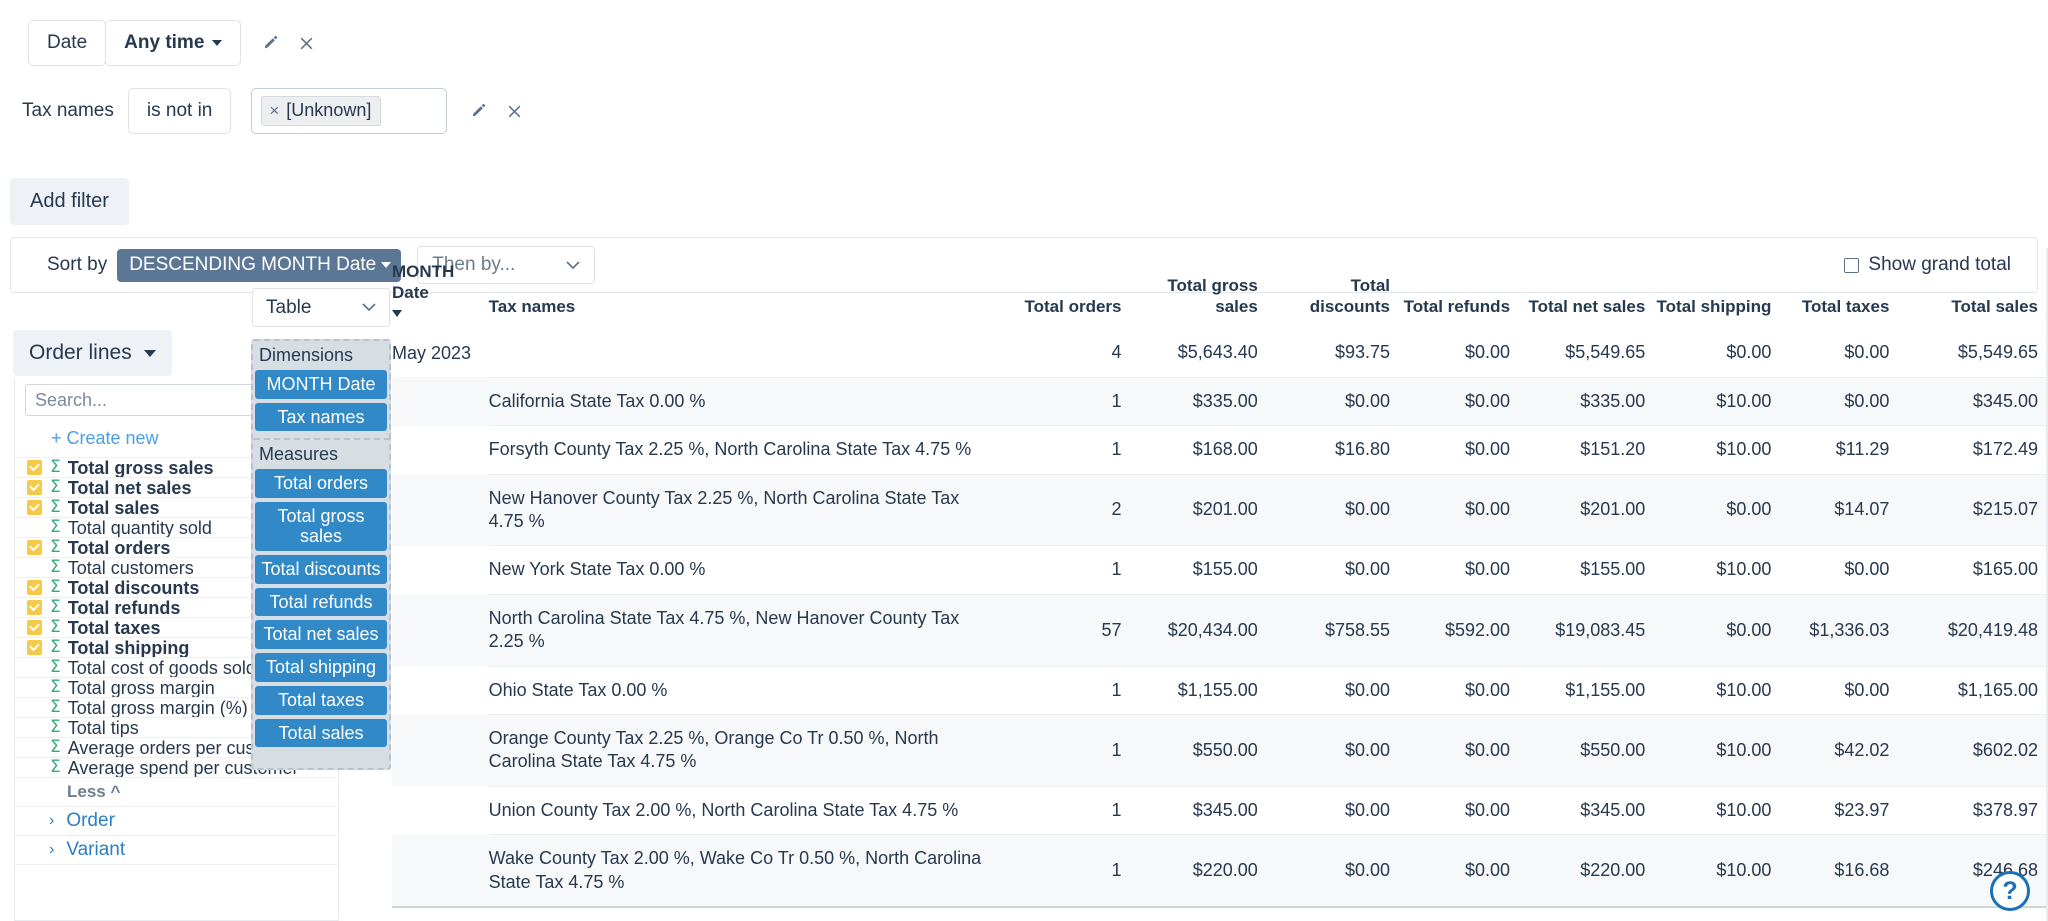 This screenshot has width=2048, height=921. What do you see at coordinates (173, 43) in the screenshot?
I see `filter-date-value: Any time` at bounding box center [173, 43].